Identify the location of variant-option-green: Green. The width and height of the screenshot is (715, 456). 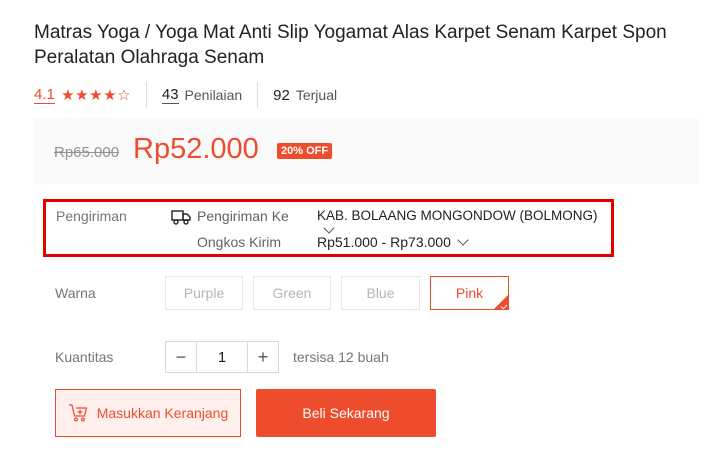
(292, 293).